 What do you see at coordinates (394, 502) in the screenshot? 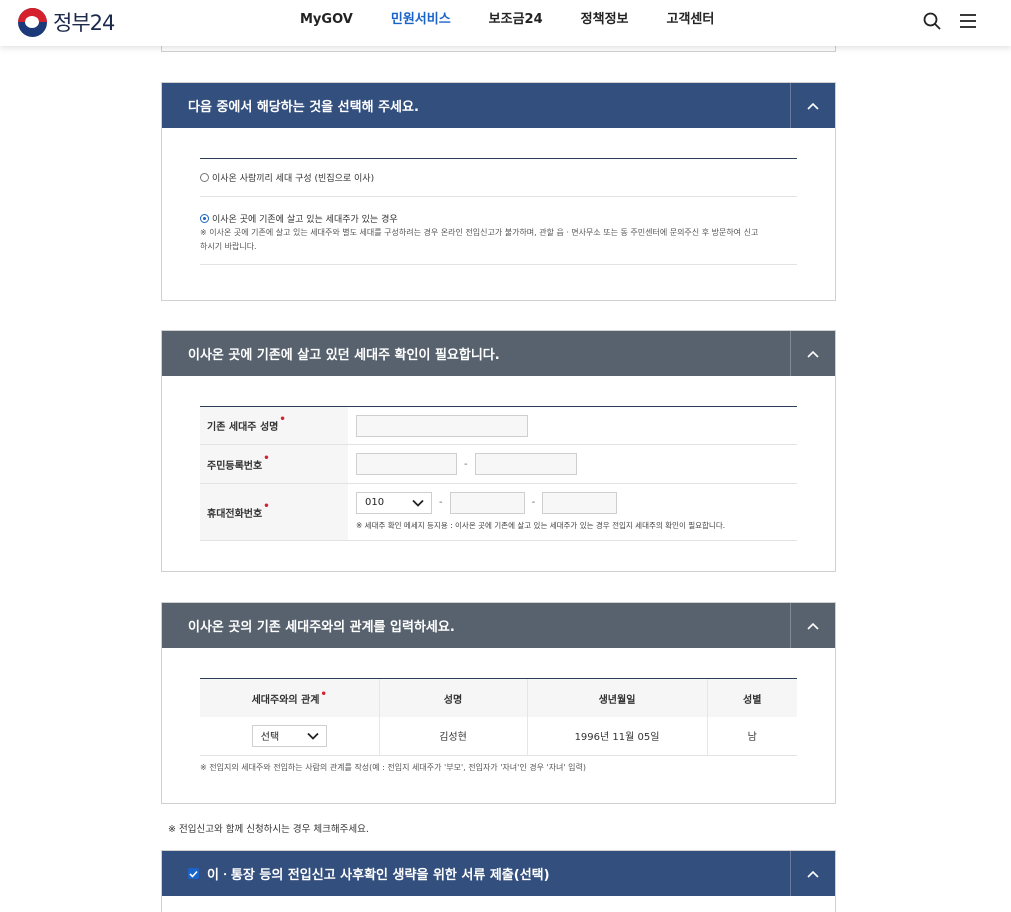
I see `phone-prefix-select: 010` at bounding box center [394, 502].